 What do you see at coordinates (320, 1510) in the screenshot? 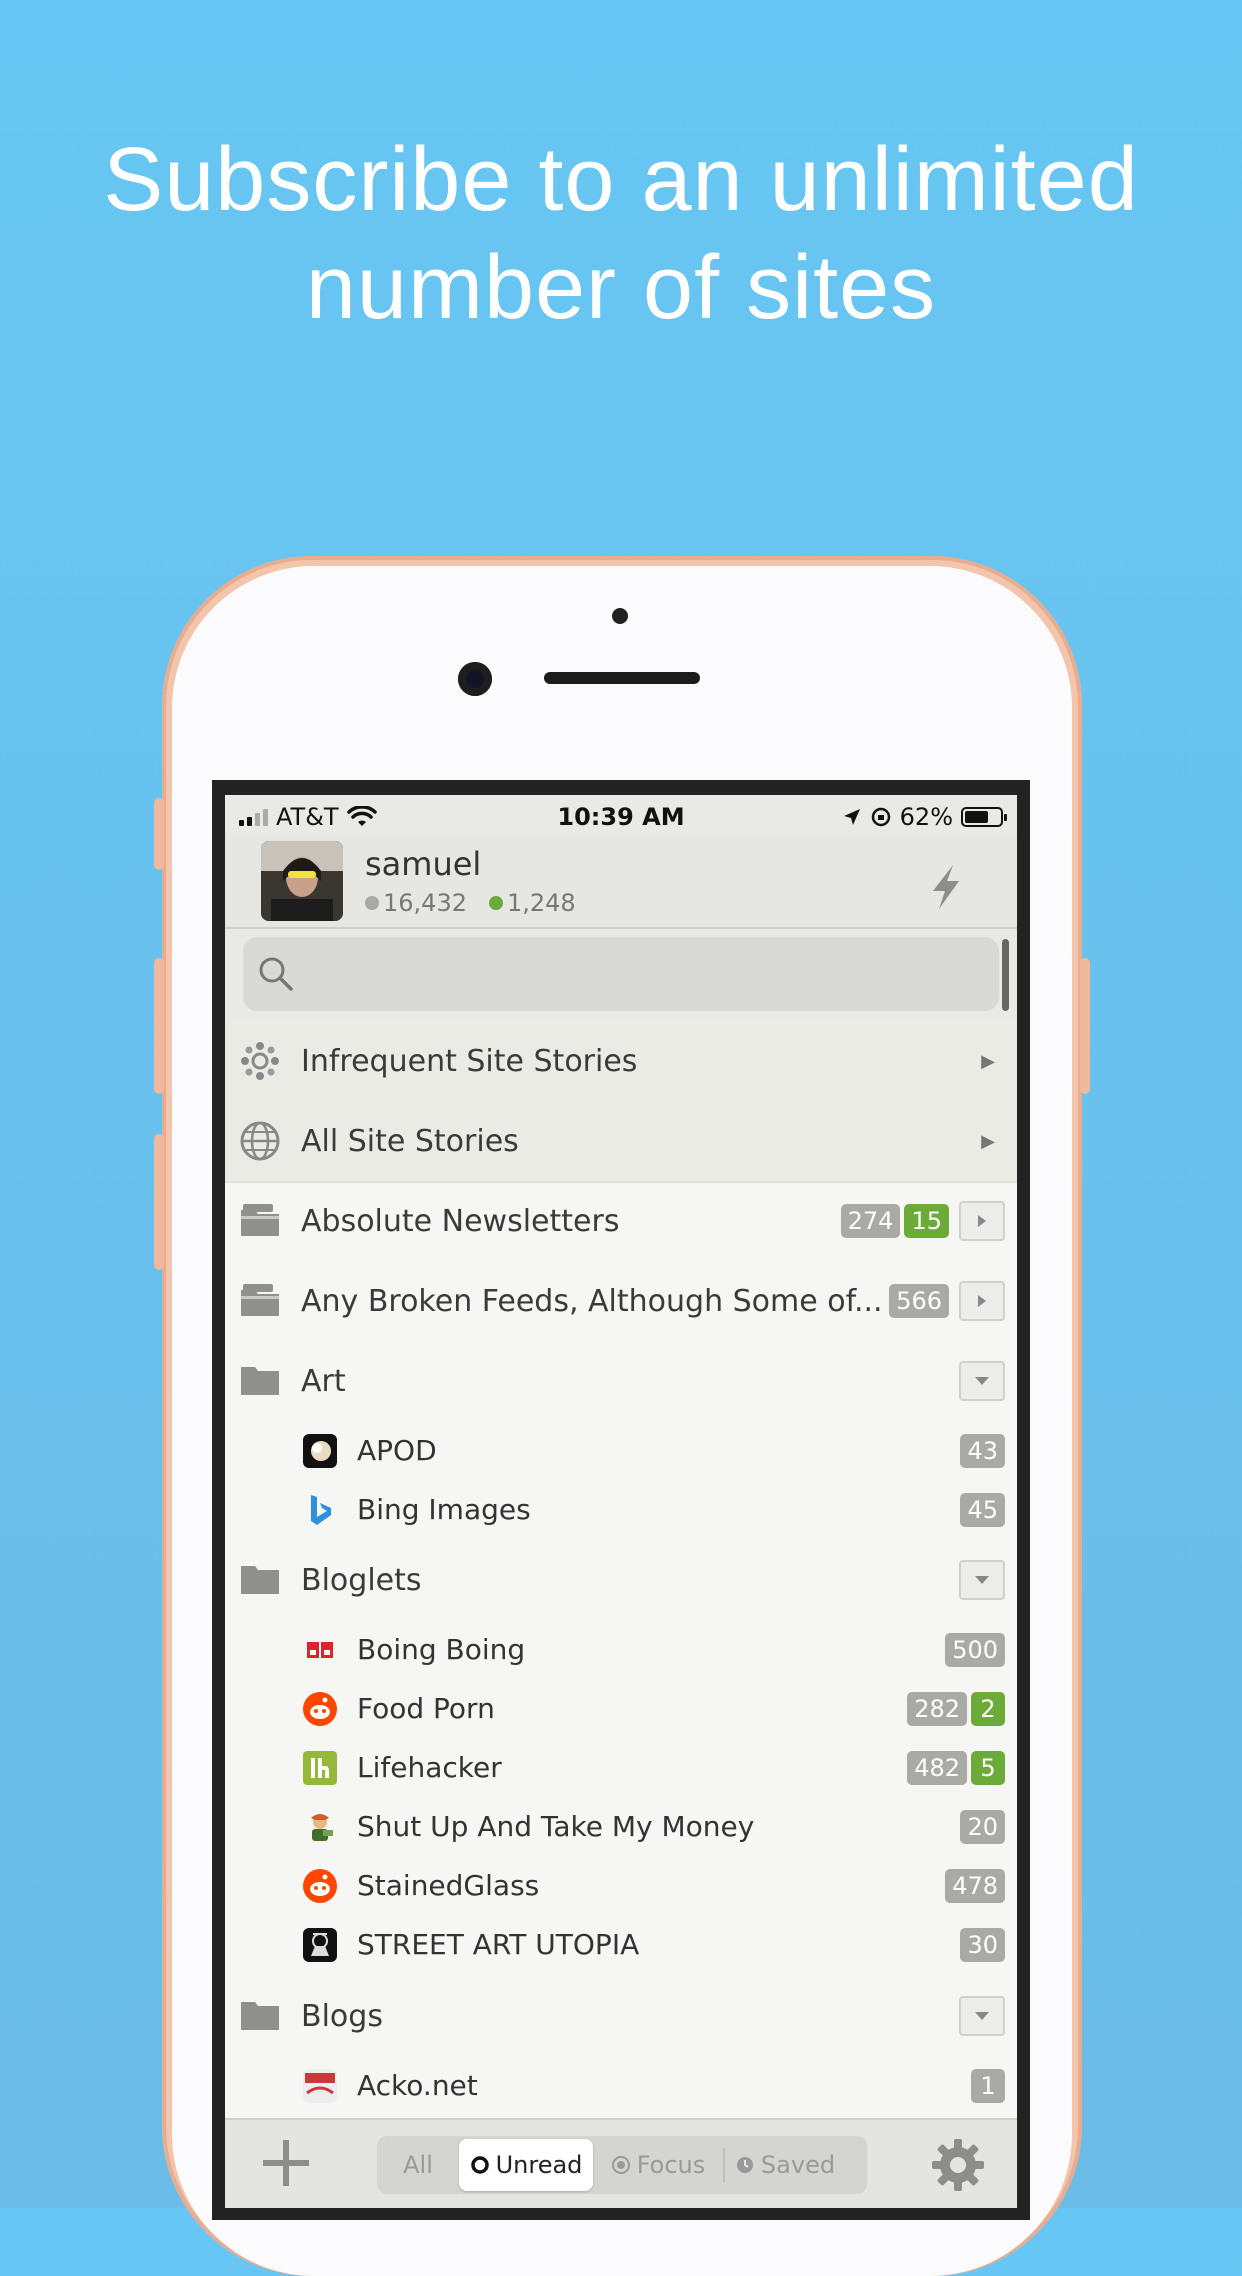
I see `bing-favicon` at bounding box center [320, 1510].